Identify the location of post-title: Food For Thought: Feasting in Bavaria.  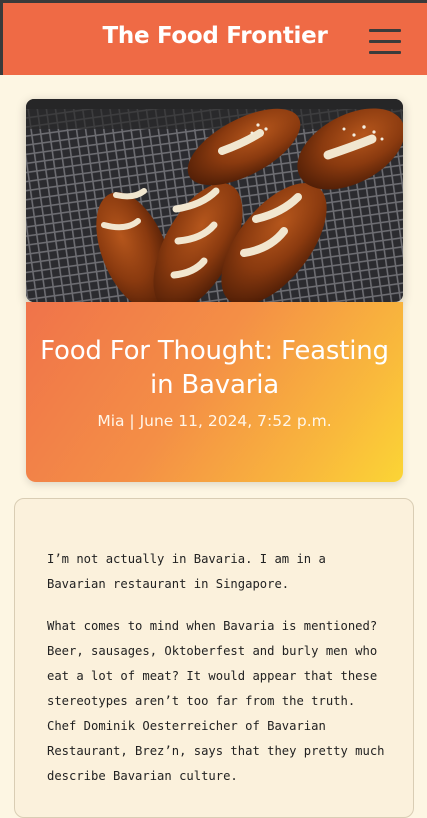
(214, 368).